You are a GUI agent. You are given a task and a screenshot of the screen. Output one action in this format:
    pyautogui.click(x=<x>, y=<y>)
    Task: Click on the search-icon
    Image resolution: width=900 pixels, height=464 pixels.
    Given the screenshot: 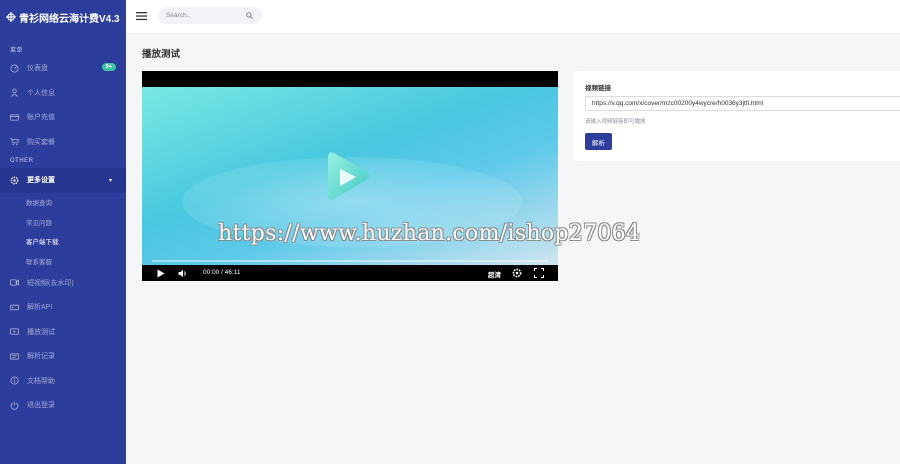 What is the action you would take?
    pyautogui.click(x=249, y=15)
    